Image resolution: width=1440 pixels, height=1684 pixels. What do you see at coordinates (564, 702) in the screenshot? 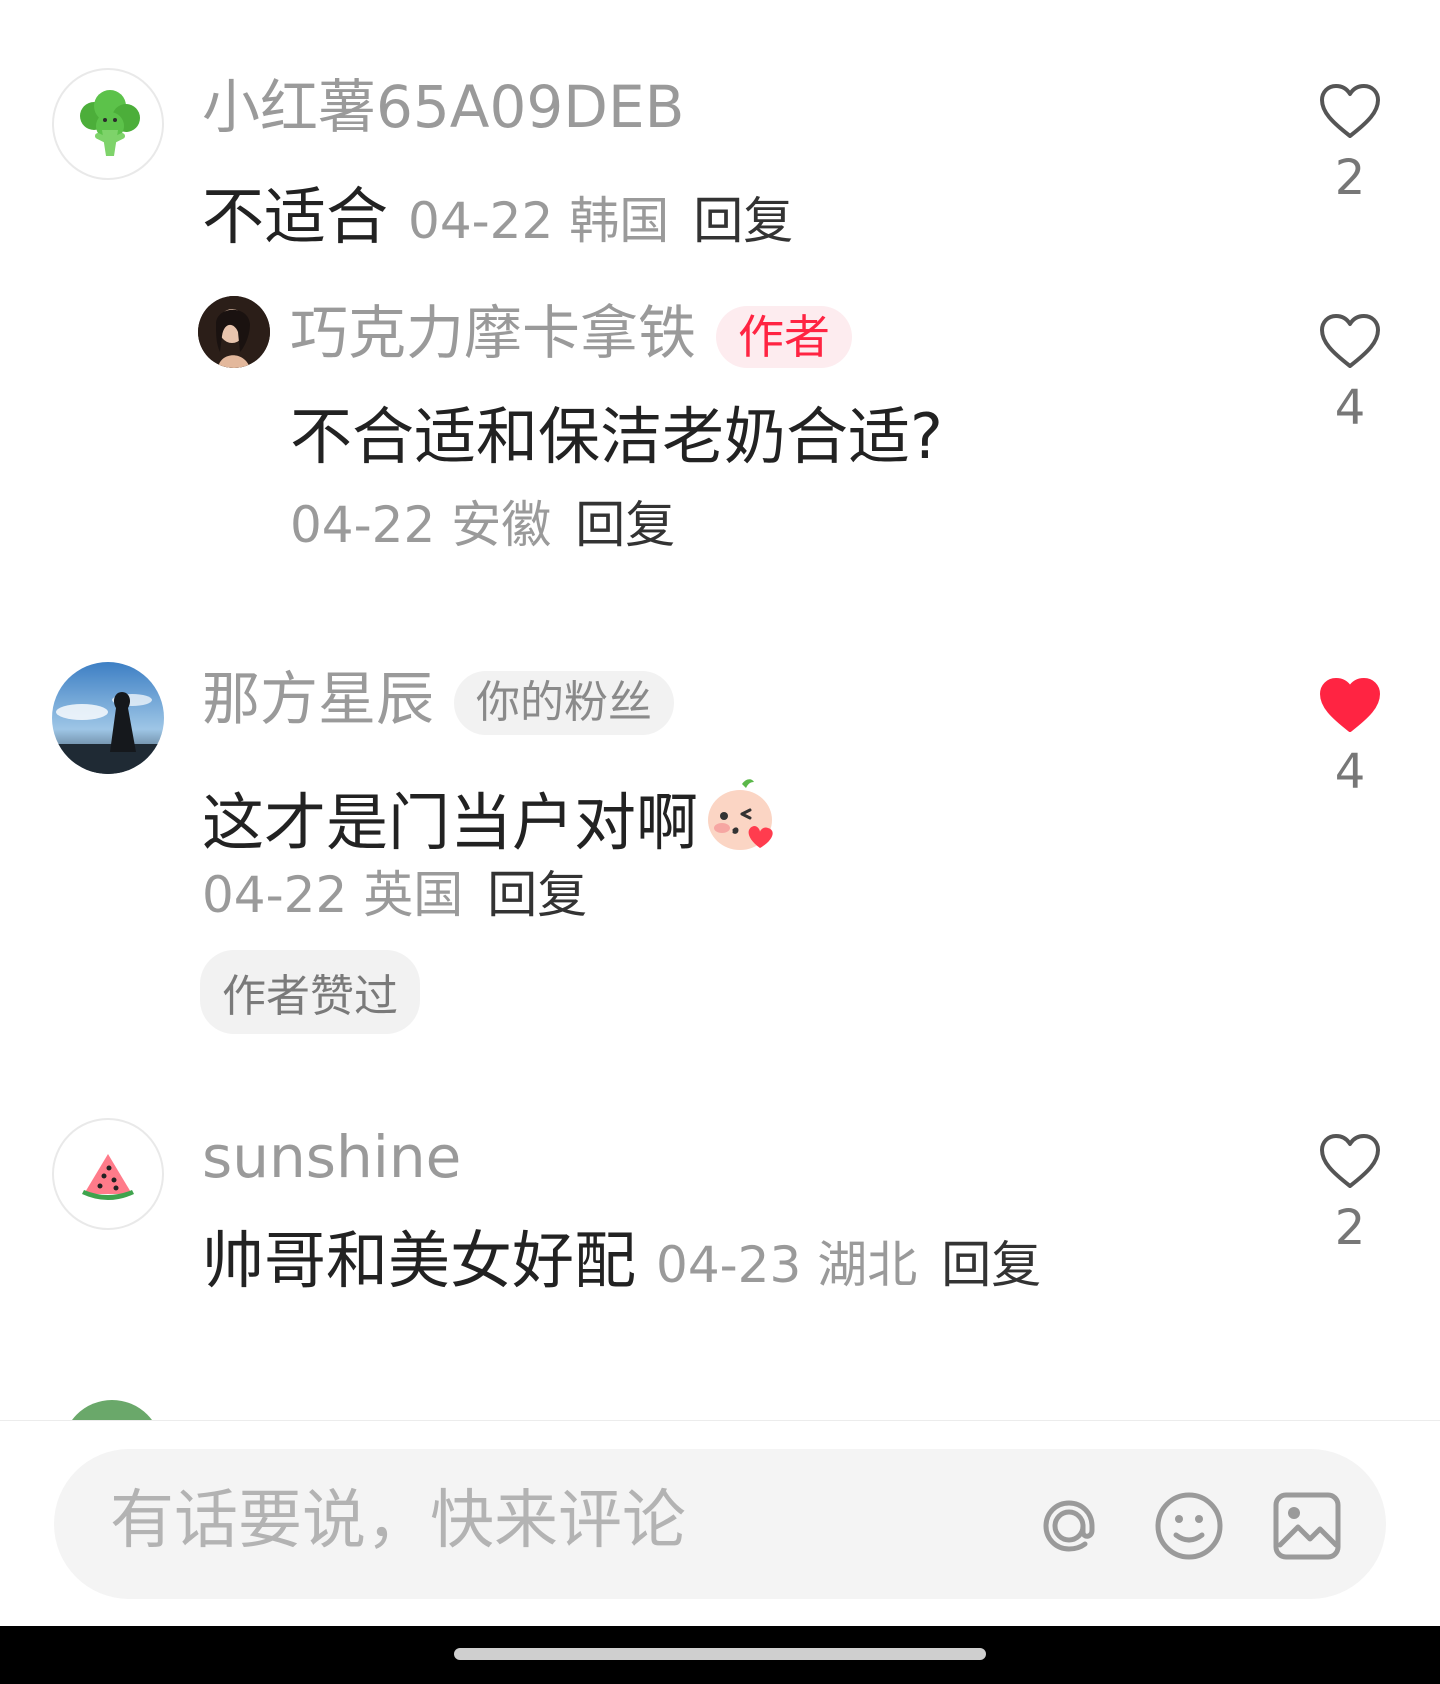
I see `fan-badge: 你的粉丝` at bounding box center [564, 702].